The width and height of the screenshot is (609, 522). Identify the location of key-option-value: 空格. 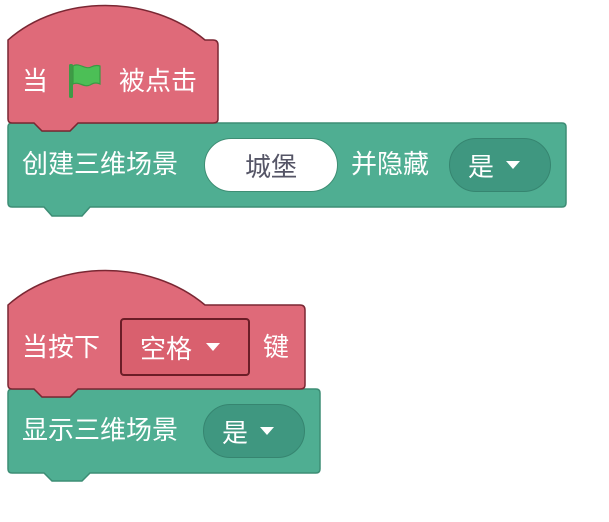
(166, 349).